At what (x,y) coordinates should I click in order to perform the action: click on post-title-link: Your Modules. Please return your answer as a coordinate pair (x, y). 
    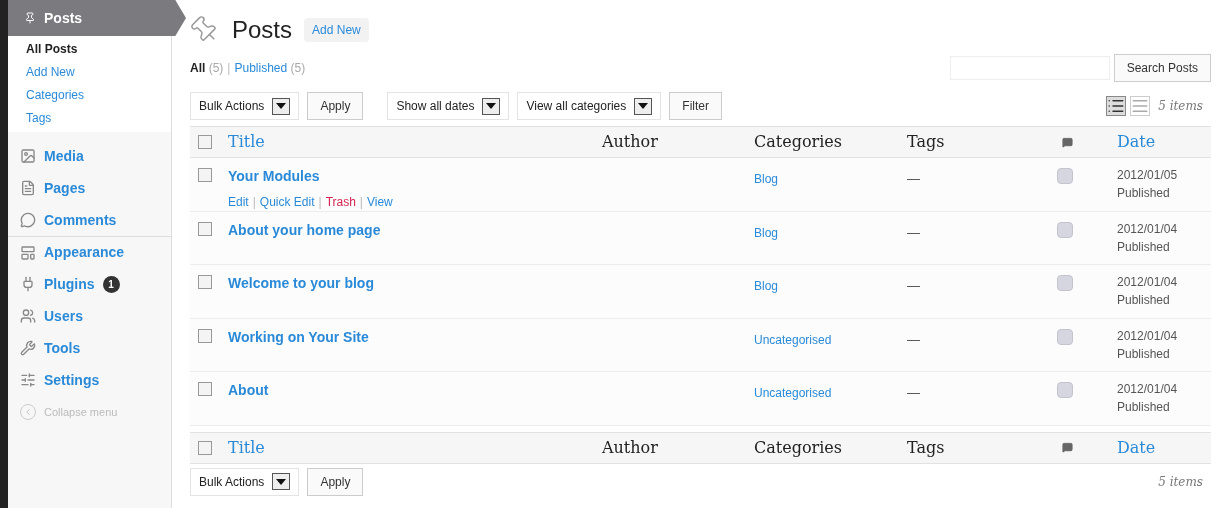
    Looking at the image, I should click on (415, 176).